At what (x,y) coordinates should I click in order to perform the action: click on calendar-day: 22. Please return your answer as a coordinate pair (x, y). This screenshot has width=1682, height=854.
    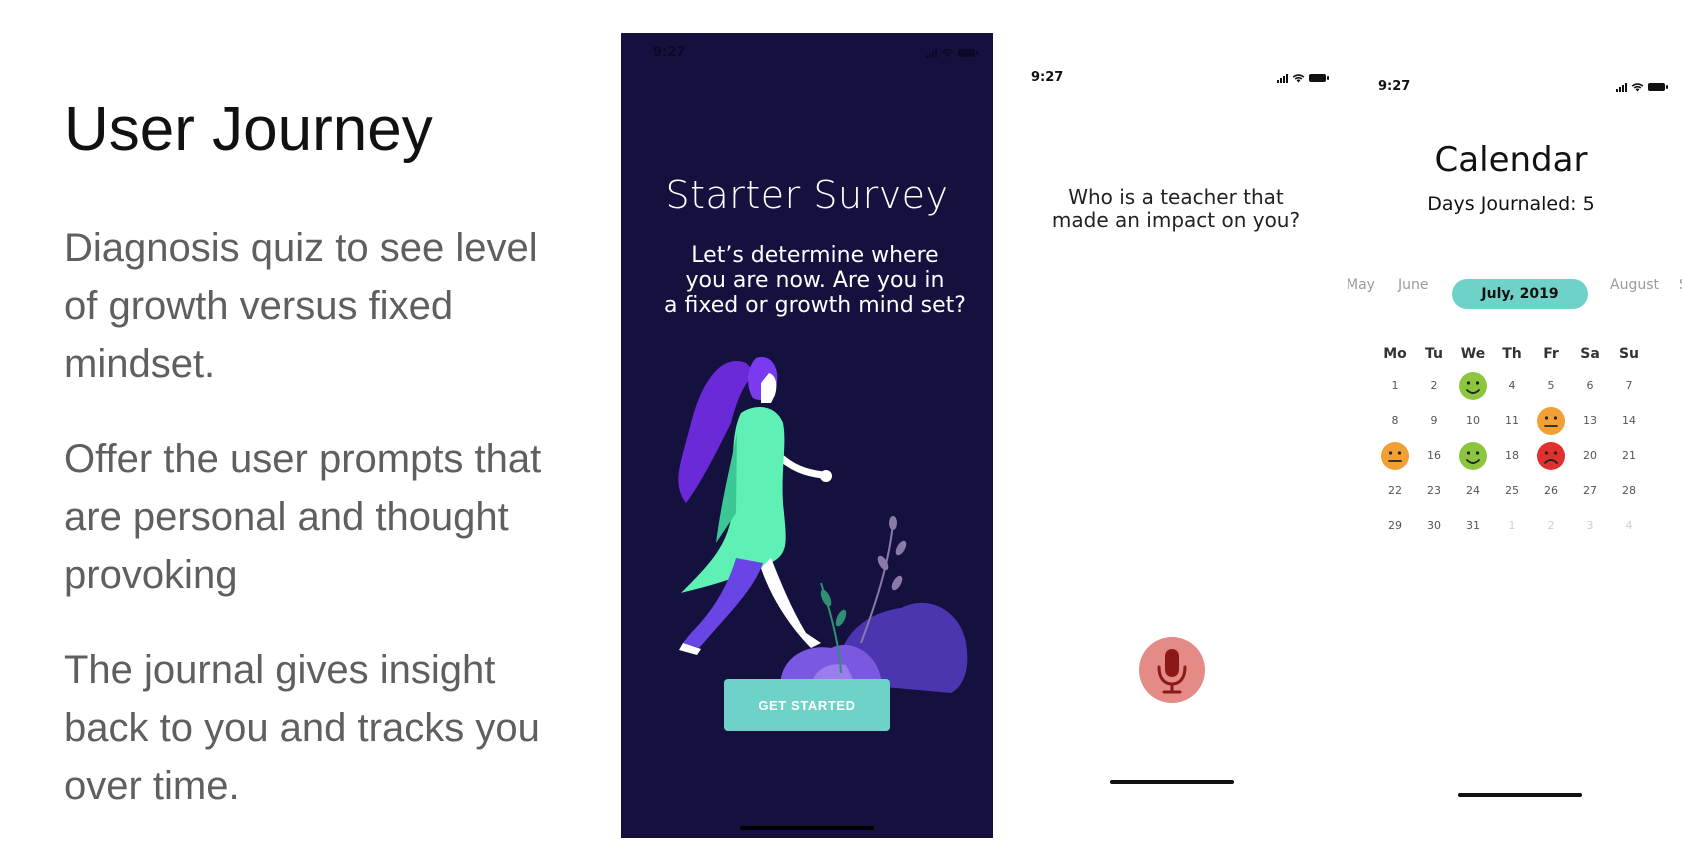
    Looking at the image, I should click on (1395, 491).